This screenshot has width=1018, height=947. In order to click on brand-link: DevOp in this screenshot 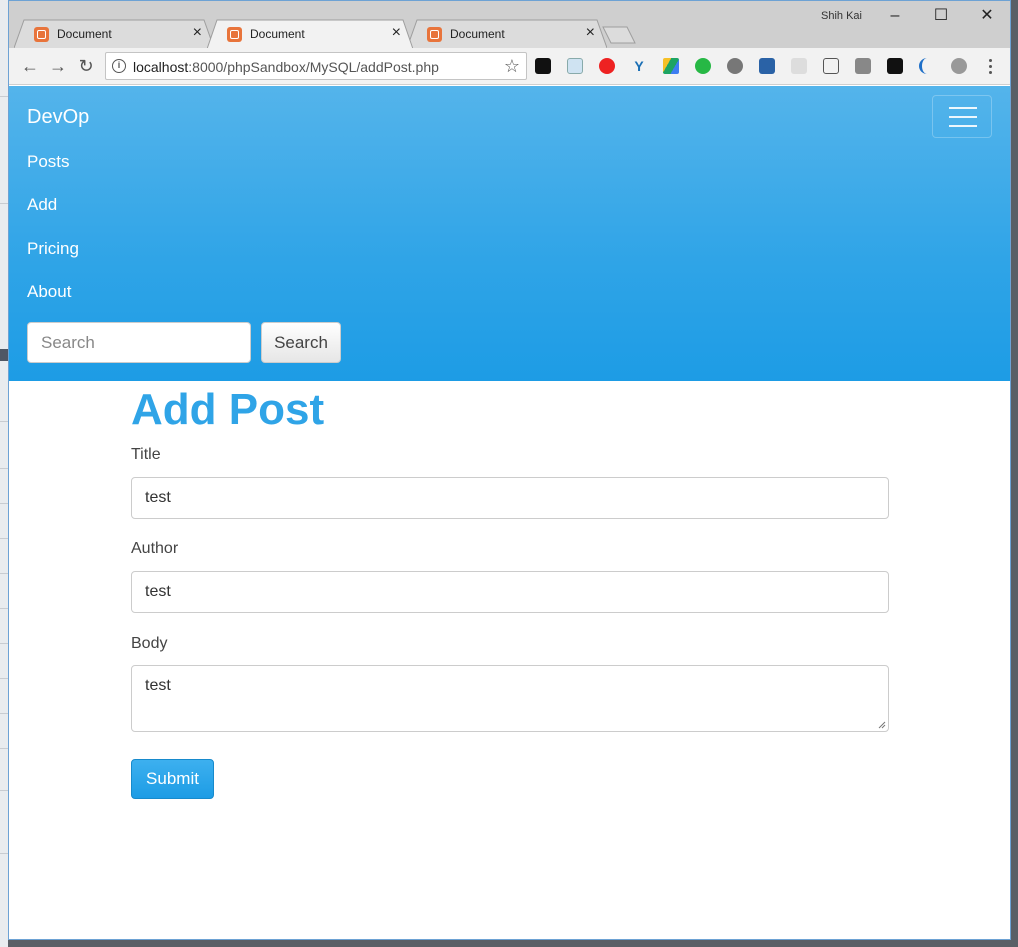, I will do `click(58, 117)`.